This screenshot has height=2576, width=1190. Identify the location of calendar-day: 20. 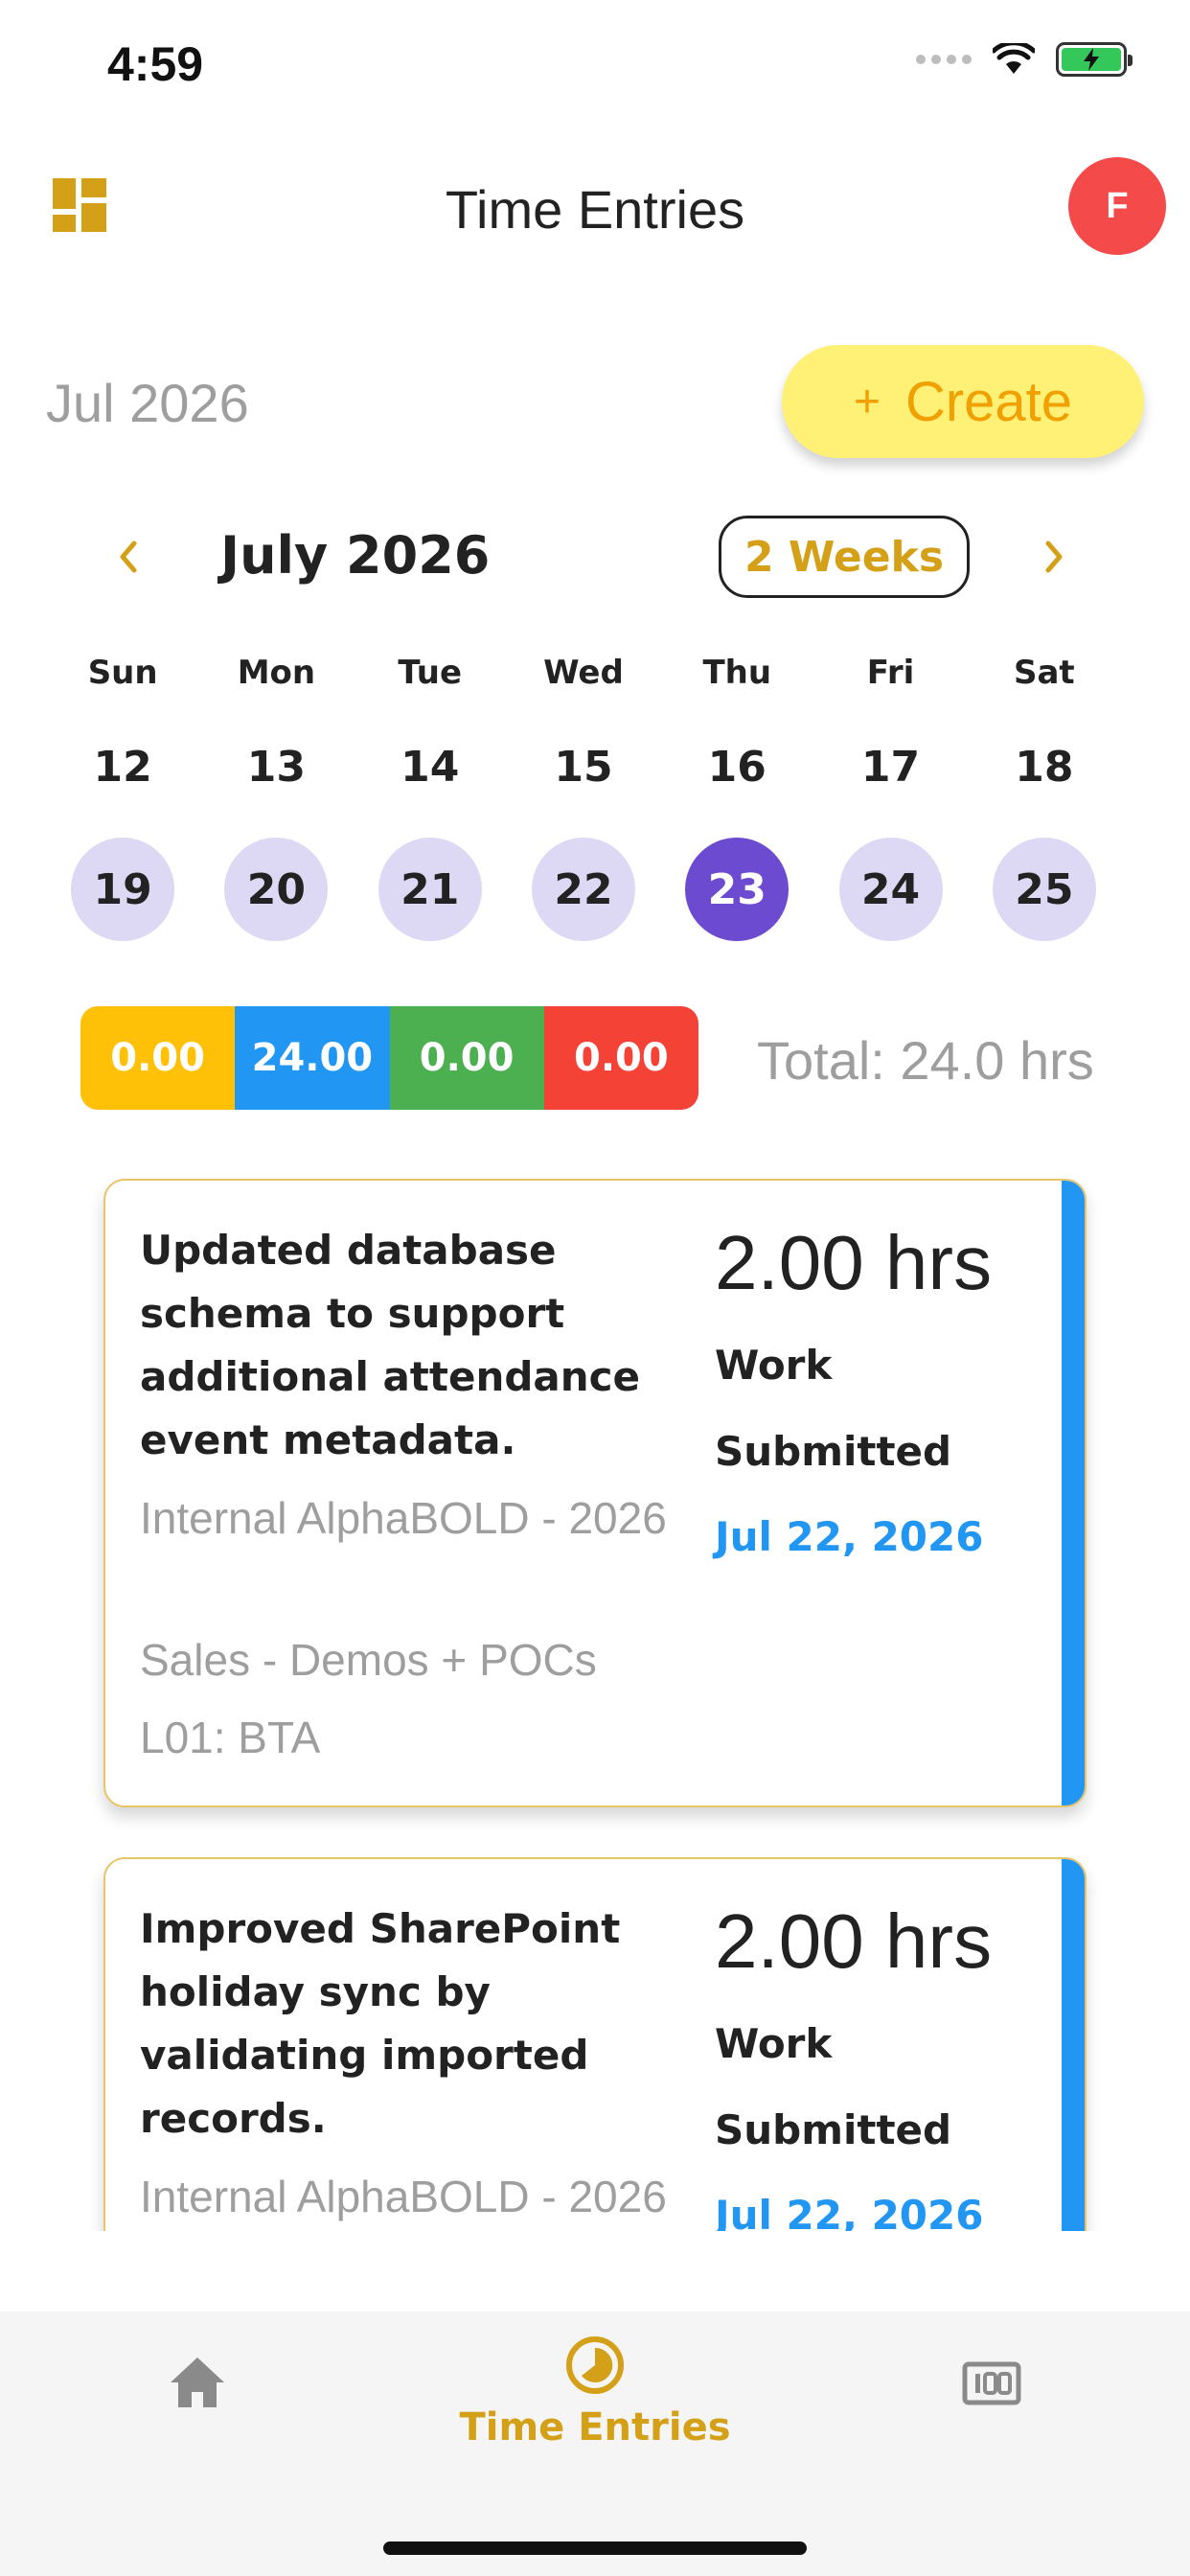
(277, 889).